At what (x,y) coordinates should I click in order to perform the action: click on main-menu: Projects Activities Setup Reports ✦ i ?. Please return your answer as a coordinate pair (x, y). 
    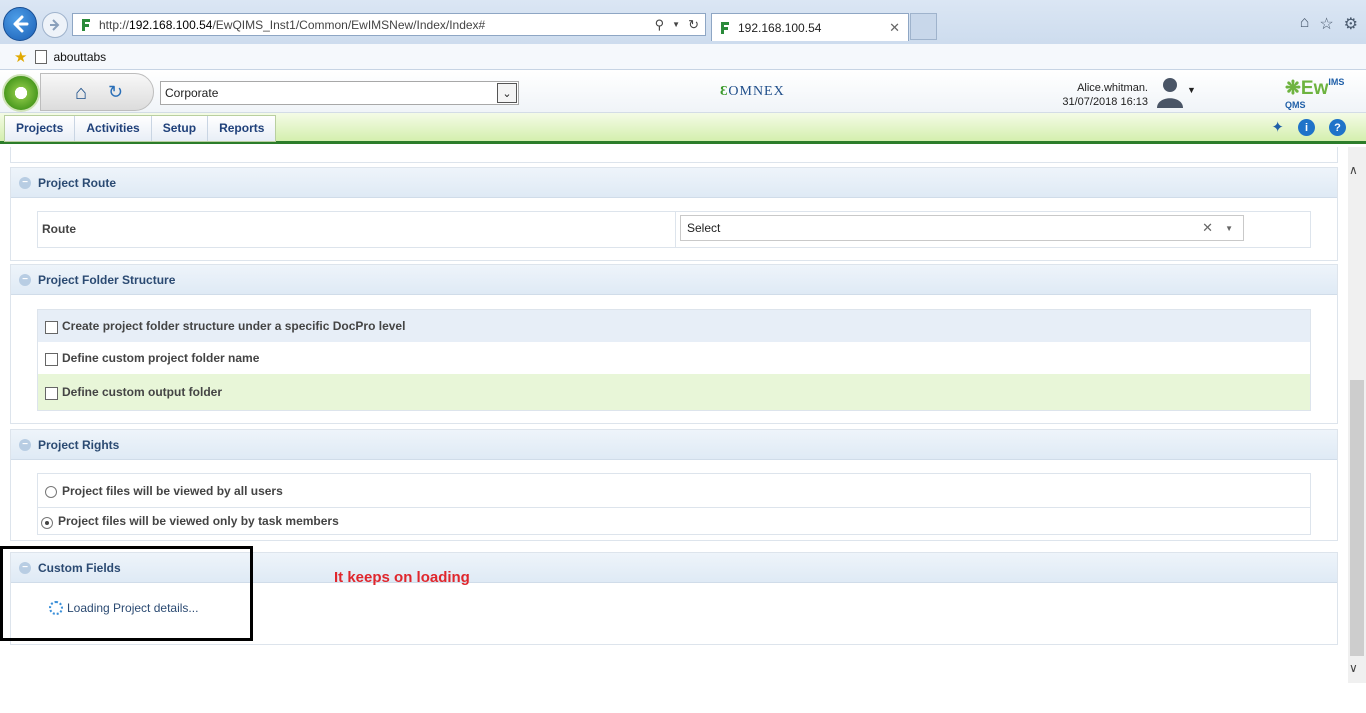
    Looking at the image, I should click on (683, 128).